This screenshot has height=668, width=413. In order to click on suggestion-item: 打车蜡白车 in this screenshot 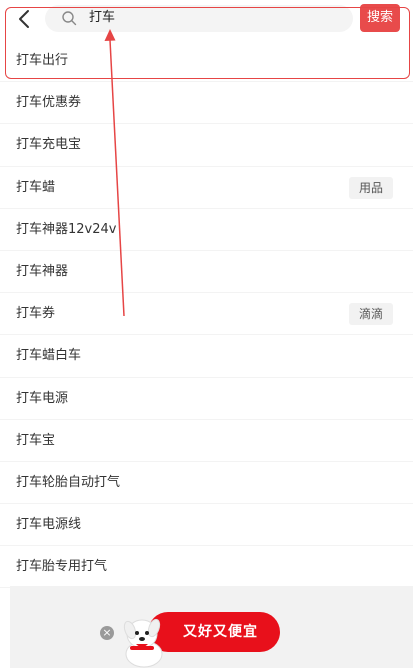, I will do `click(206, 356)`.